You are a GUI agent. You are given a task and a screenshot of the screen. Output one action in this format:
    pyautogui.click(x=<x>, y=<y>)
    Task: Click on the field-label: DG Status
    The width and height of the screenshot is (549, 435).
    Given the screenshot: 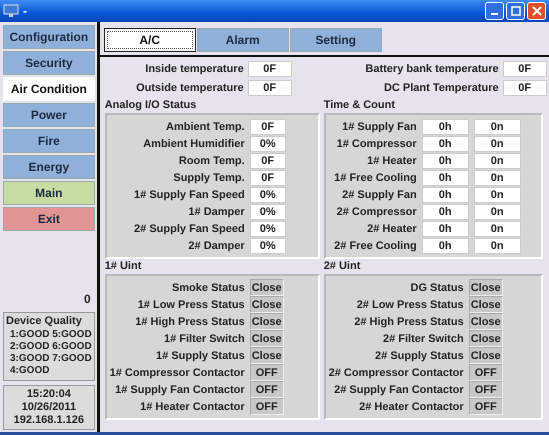 What is the action you would take?
    pyautogui.click(x=437, y=288)
    